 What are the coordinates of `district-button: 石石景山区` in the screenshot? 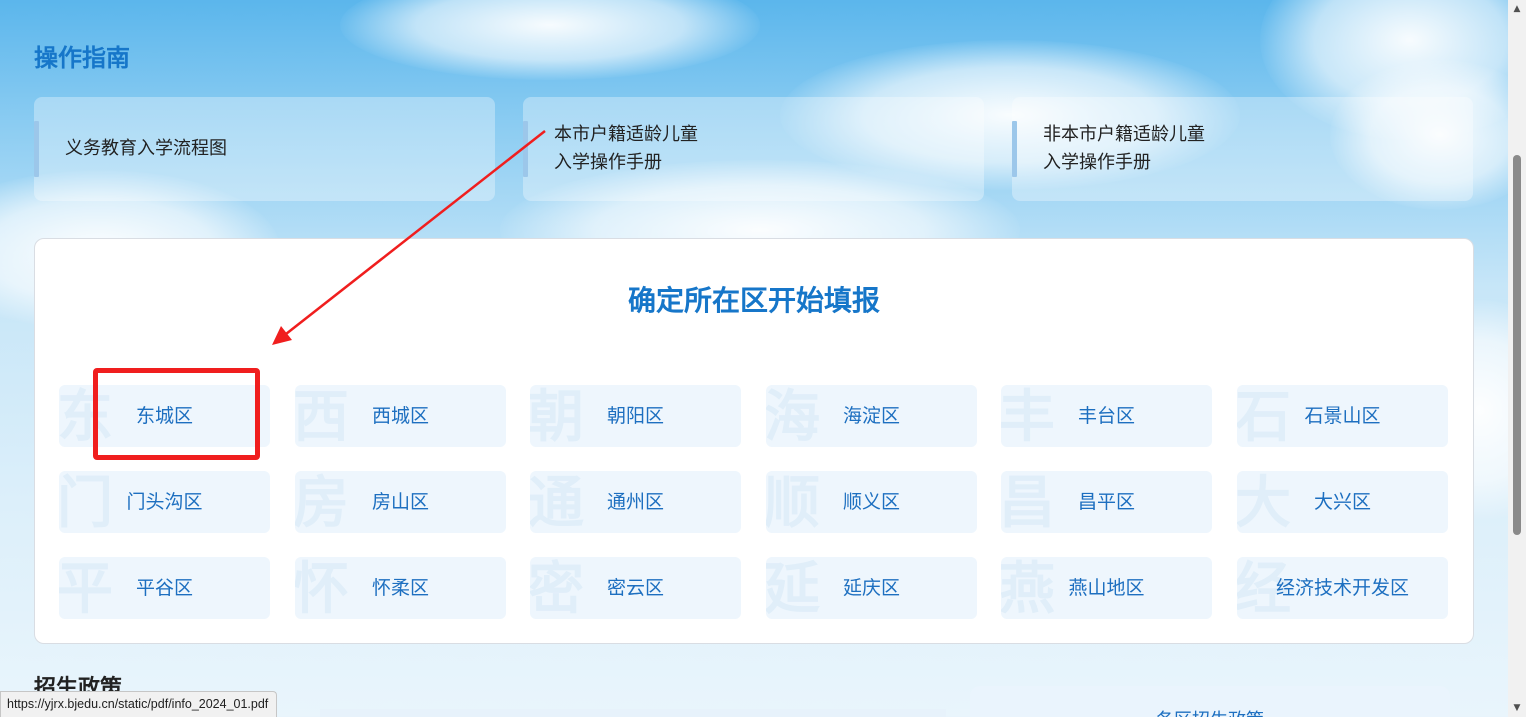 It's located at (1342, 416).